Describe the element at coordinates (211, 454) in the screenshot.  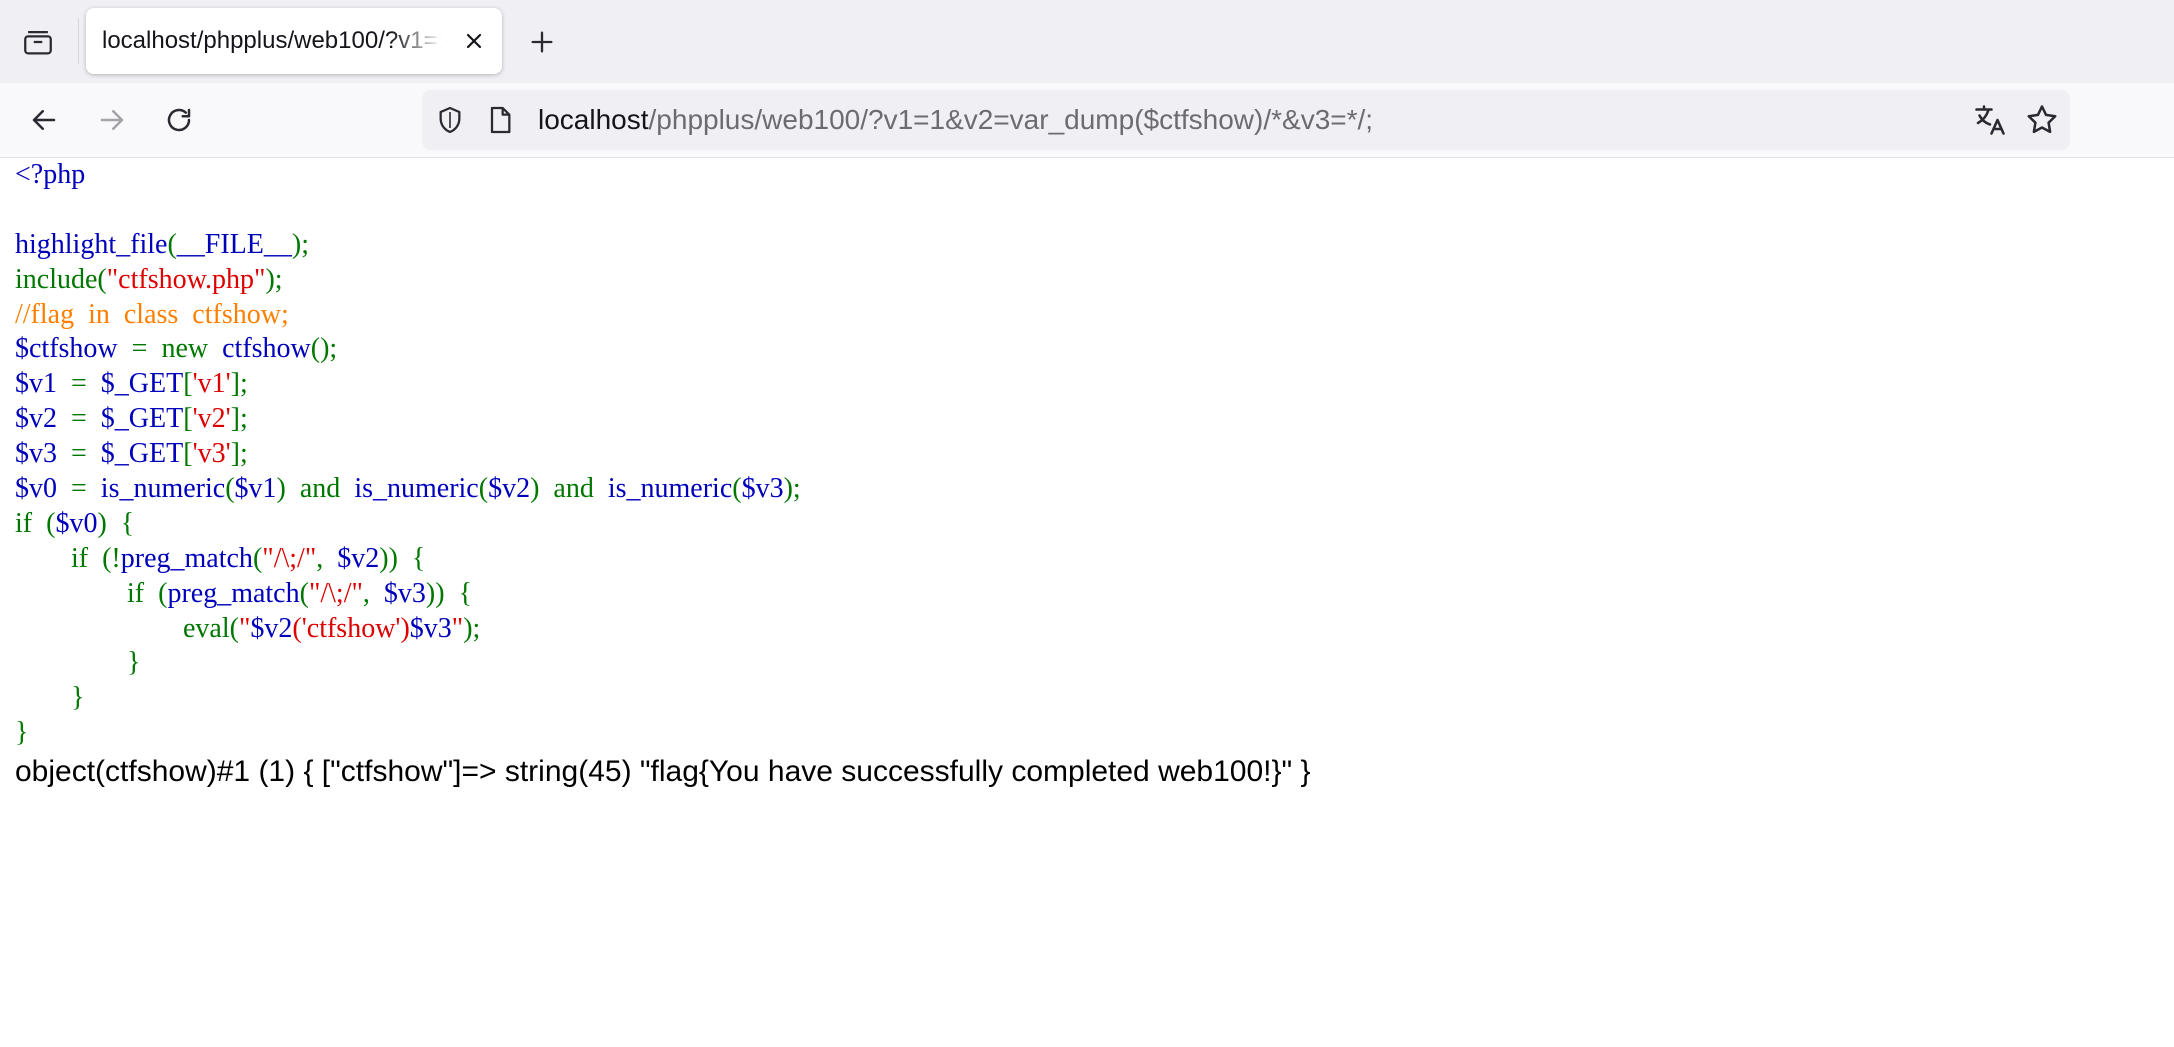
I see `code-token-string: 'v3'` at that location.